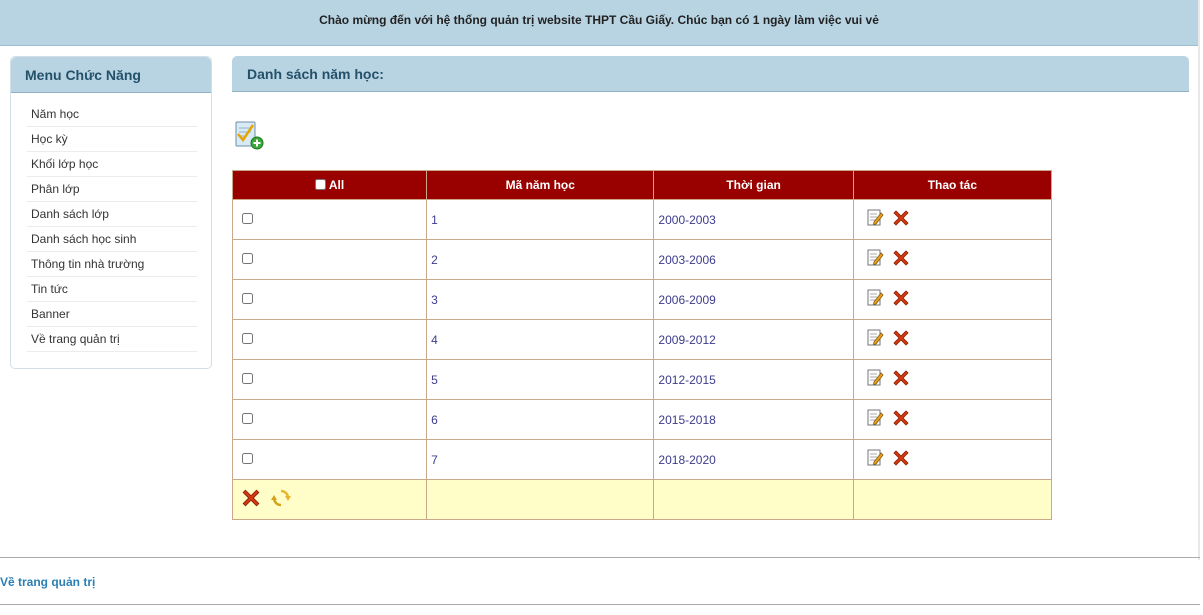 This screenshot has height=615, width=1203. Describe the element at coordinates (753, 419) in the screenshot. I see `time-cell: 2015-2018` at that location.